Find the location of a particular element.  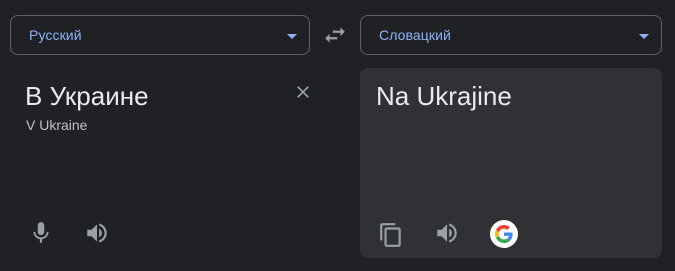

swap-arrows-icon is located at coordinates (335, 35).